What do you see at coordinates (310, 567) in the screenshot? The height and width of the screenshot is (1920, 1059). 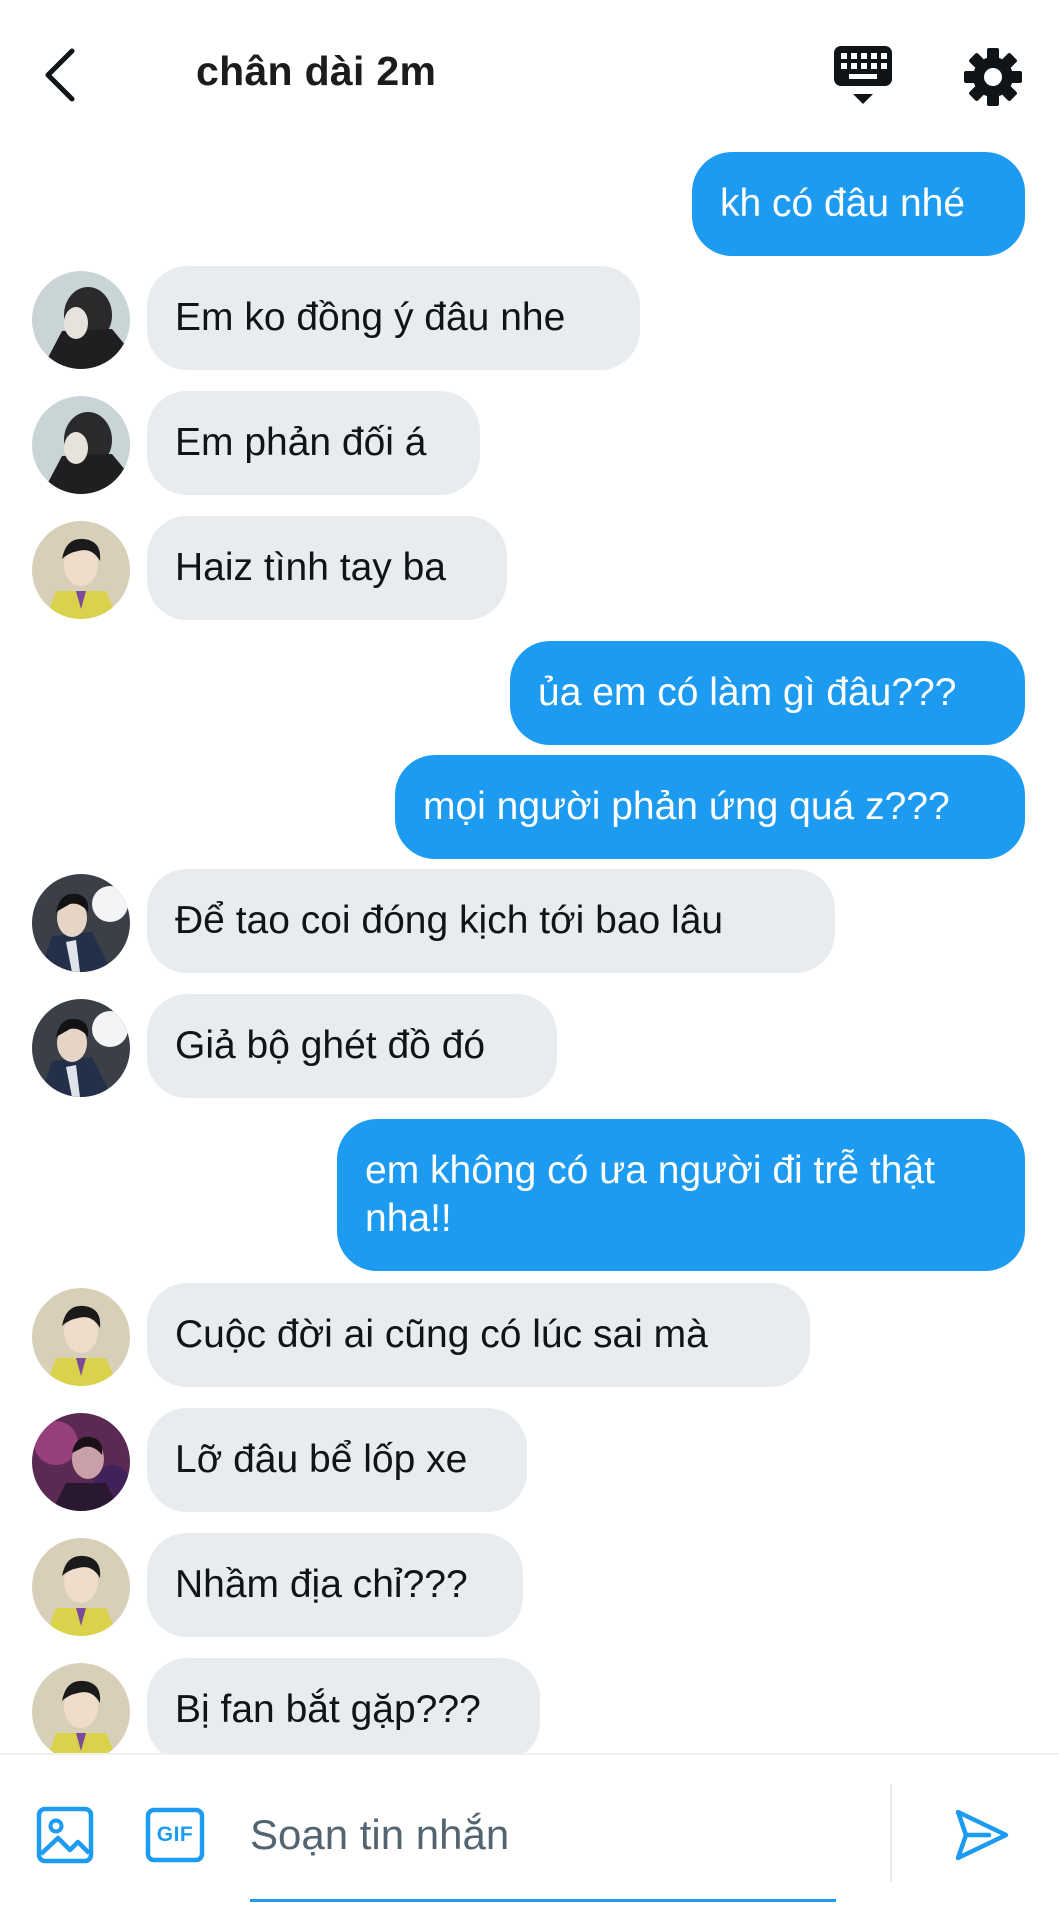 I see `message-text: Haiz tình tay ba` at bounding box center [310, 567].